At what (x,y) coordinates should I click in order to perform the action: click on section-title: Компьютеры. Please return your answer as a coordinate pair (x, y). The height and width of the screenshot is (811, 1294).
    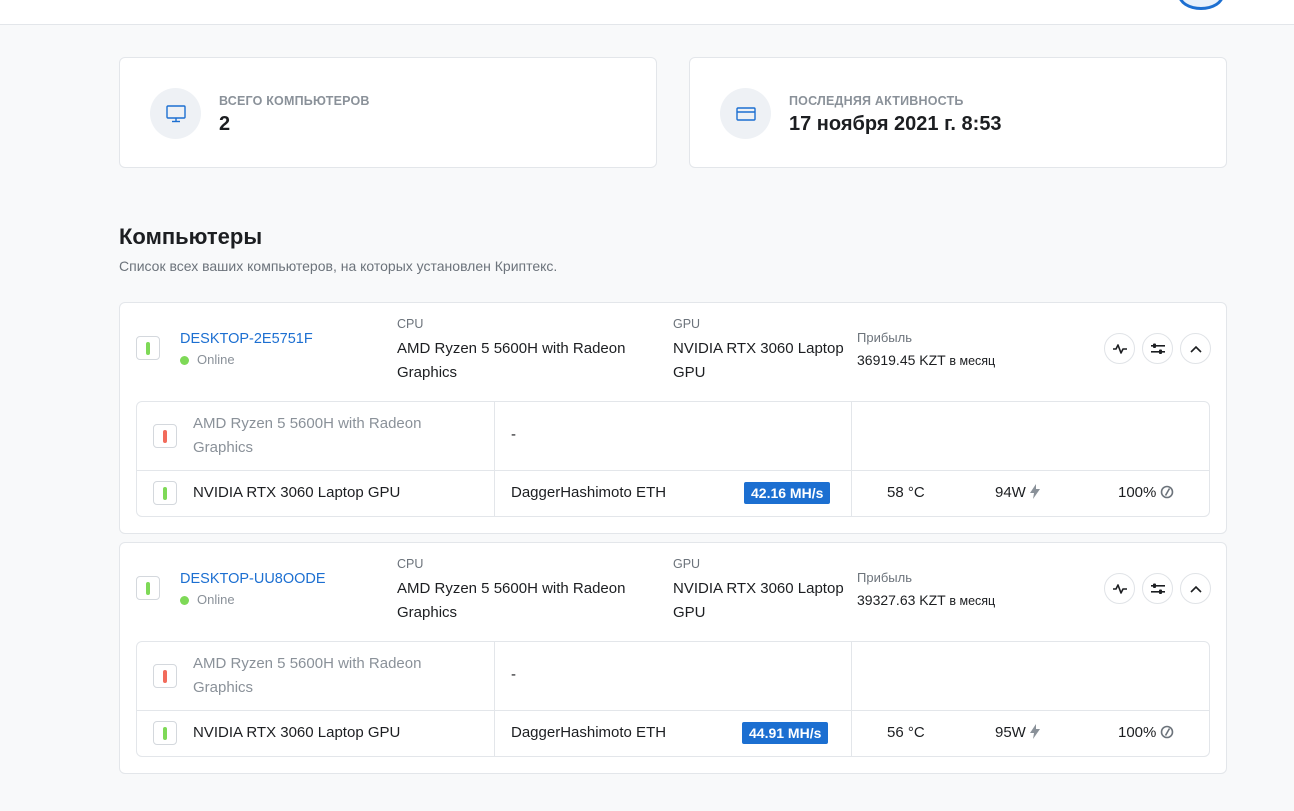
    Looking at the image, I should click on (191, 236).